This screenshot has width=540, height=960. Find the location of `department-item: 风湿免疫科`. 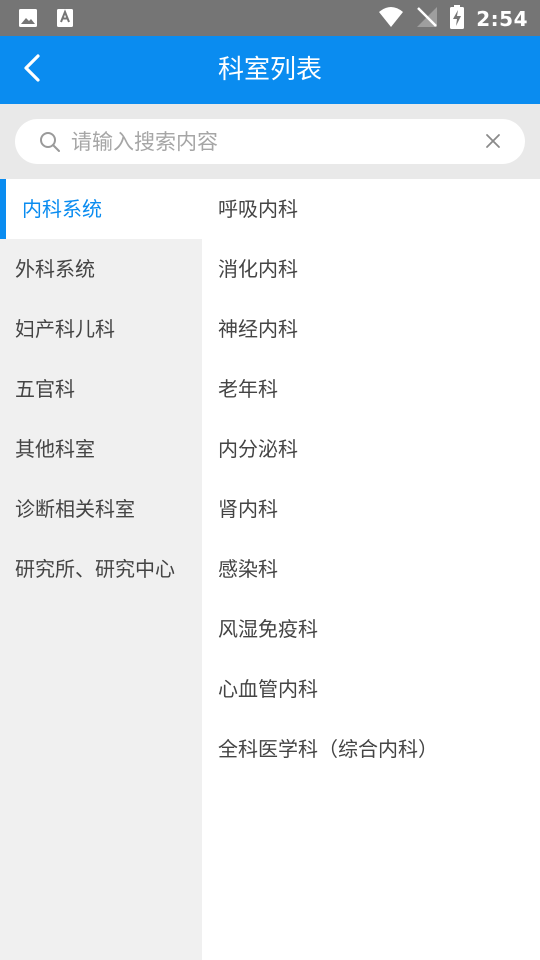

department-item: 风湿免疫科 is located at coordinates (371, 629).